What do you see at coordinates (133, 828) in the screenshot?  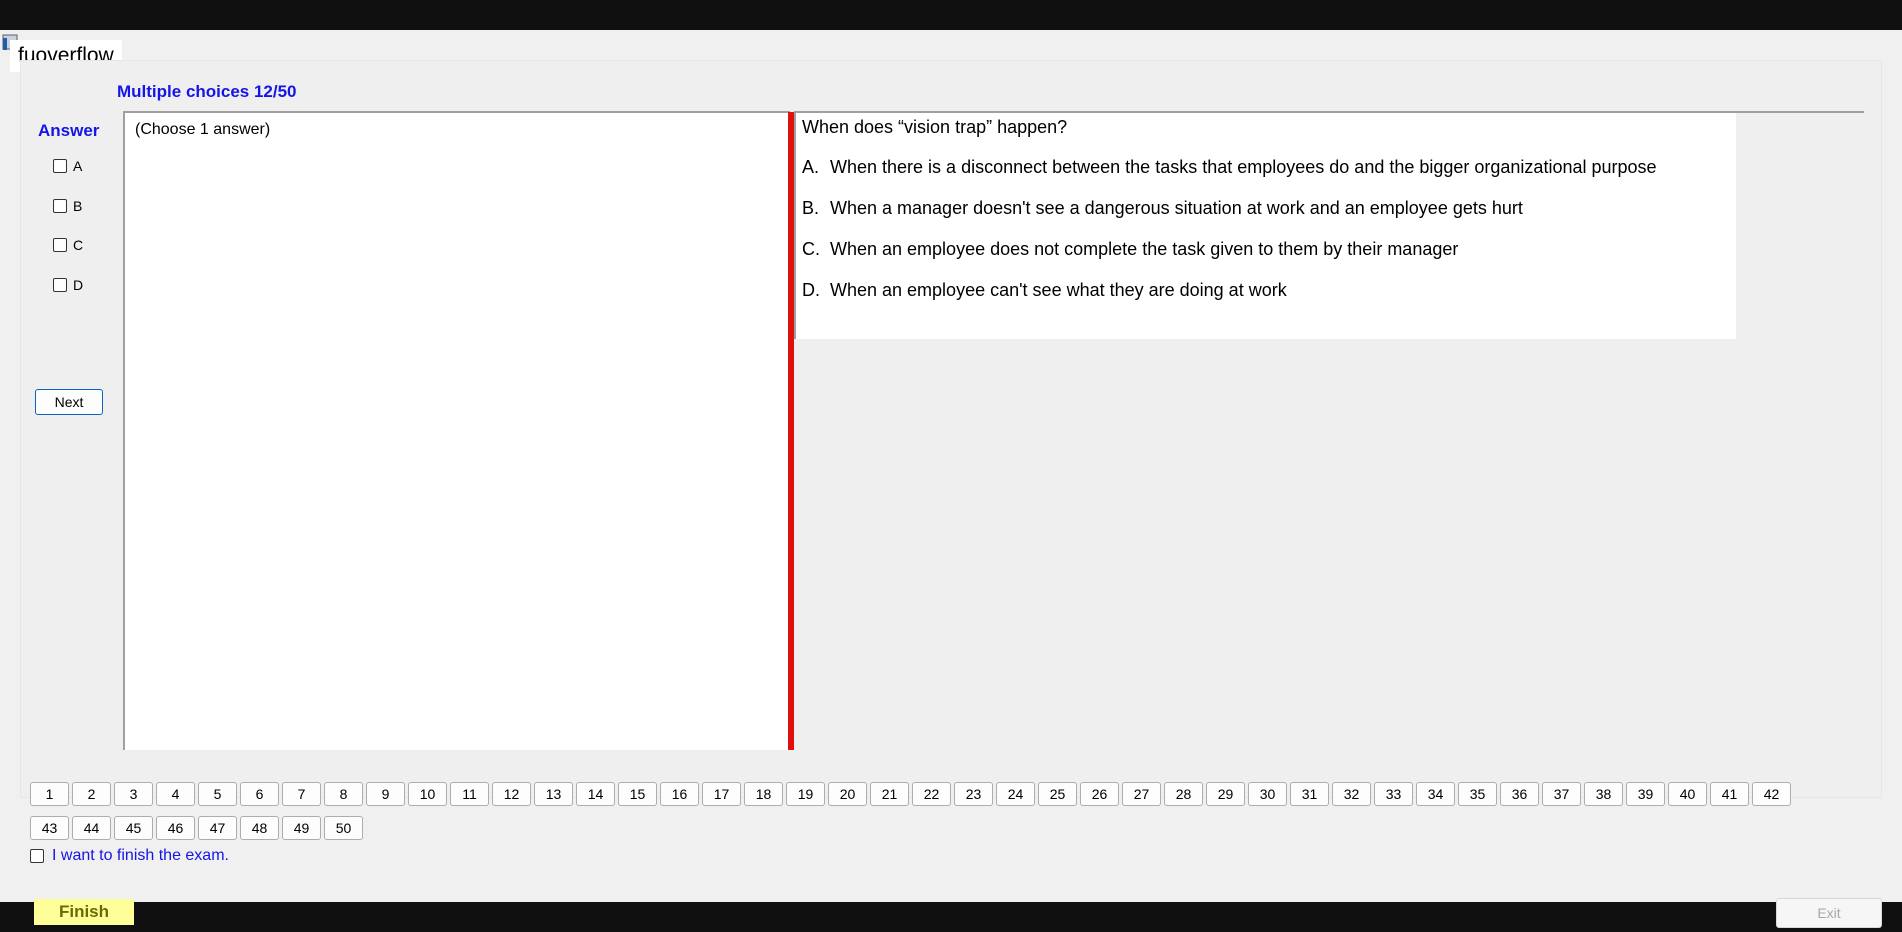 I see `question-nav-button: 45` at bounding box center [133, 828].